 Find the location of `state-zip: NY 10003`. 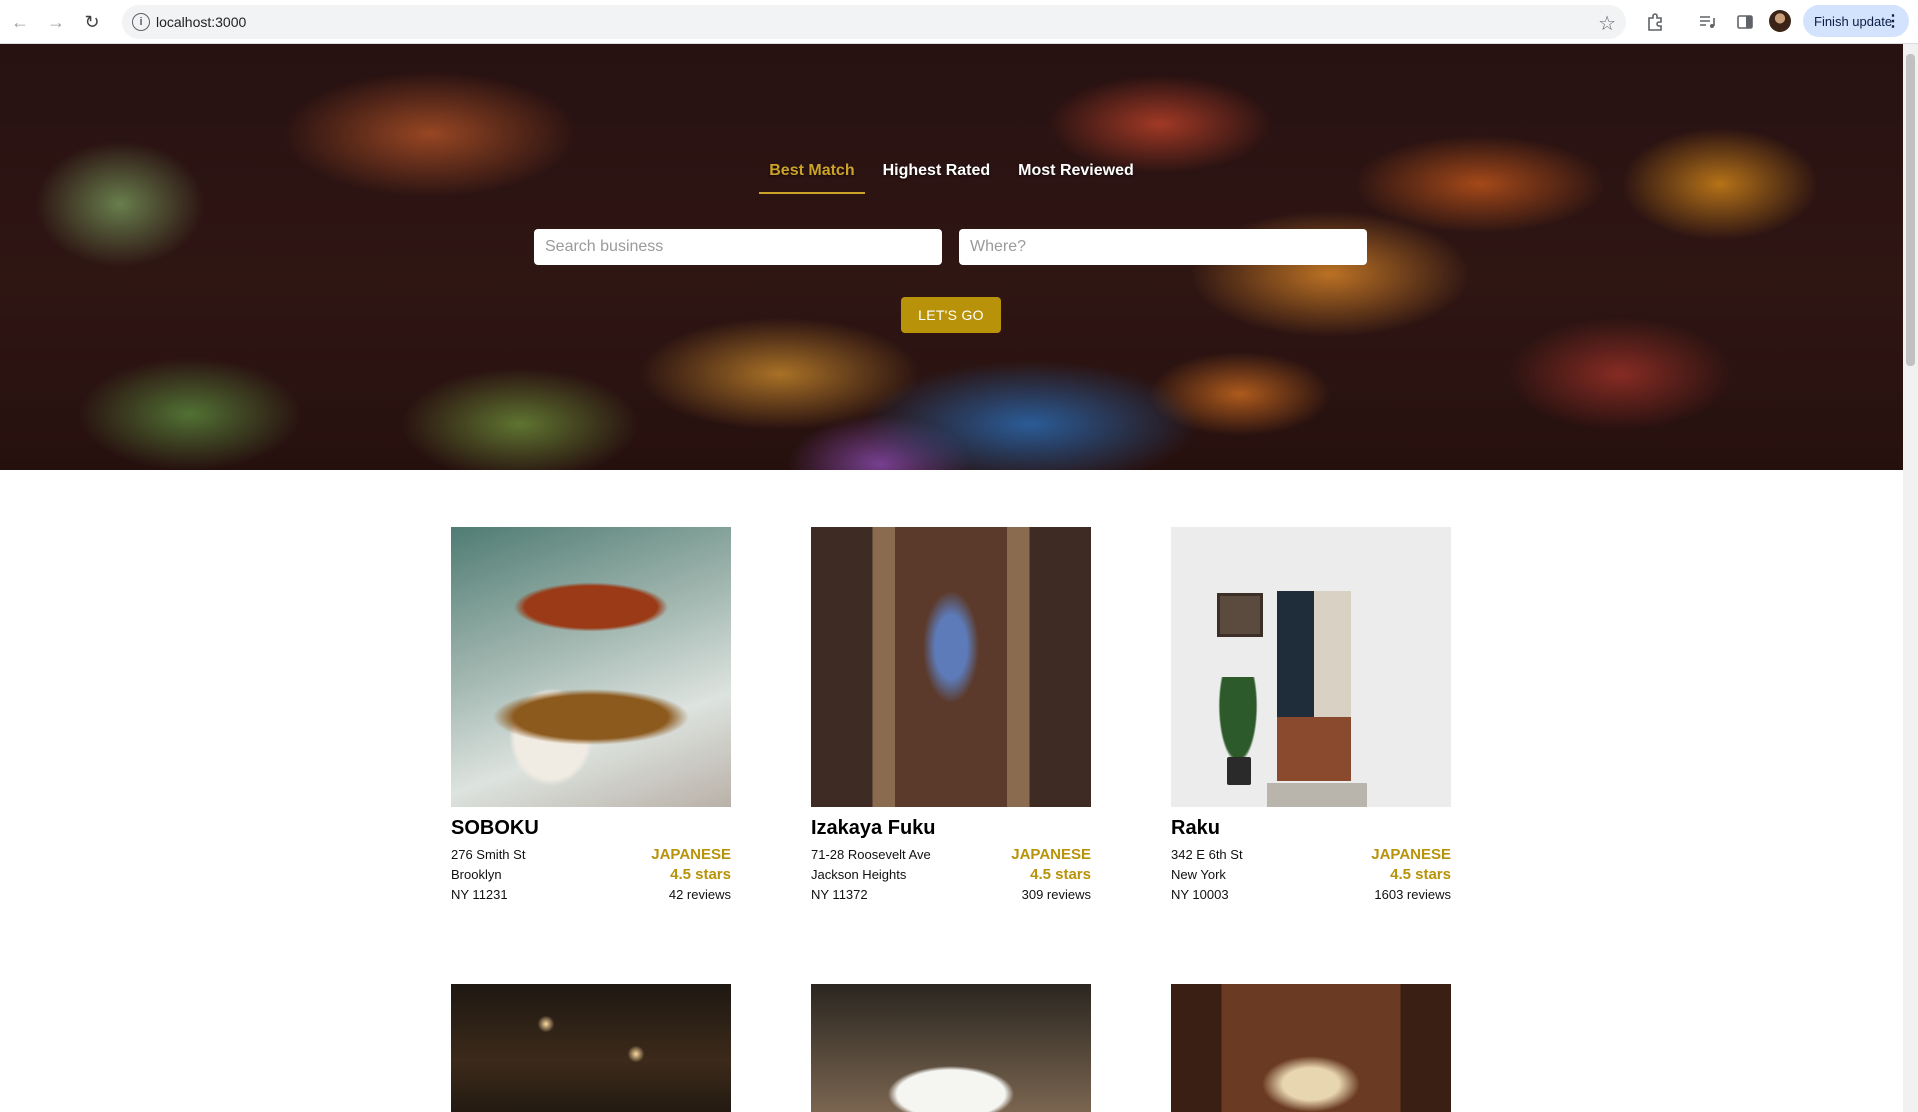

state-zip: NY 10003 is located at coordinates (1200, 894).